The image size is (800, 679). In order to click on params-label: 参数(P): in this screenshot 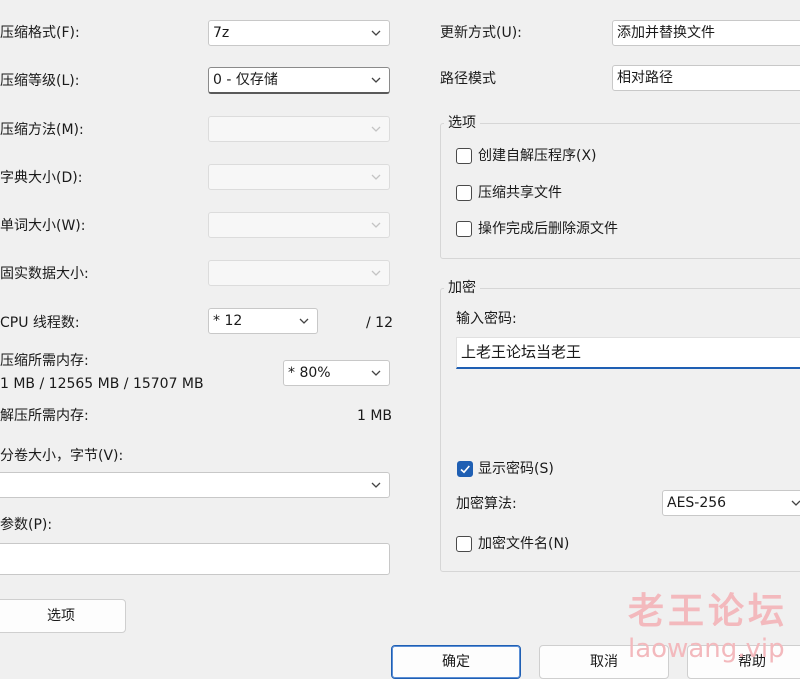, I will do `click(26, 525)`.